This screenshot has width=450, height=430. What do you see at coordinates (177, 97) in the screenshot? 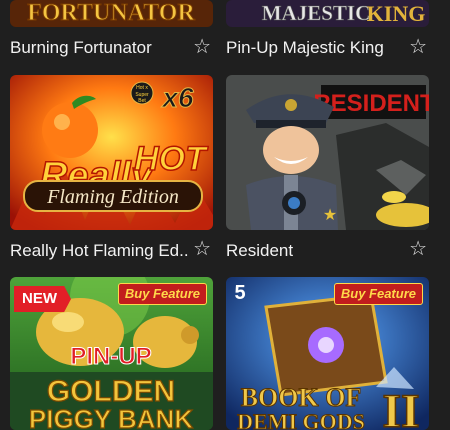
I see `game-multiplier: x6` at bounding box center [177, 97].